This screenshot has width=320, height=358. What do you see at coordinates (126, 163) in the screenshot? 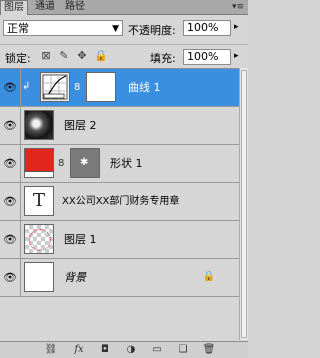
I see `layer-name: 形状 1` at bounding box center [126, 163].